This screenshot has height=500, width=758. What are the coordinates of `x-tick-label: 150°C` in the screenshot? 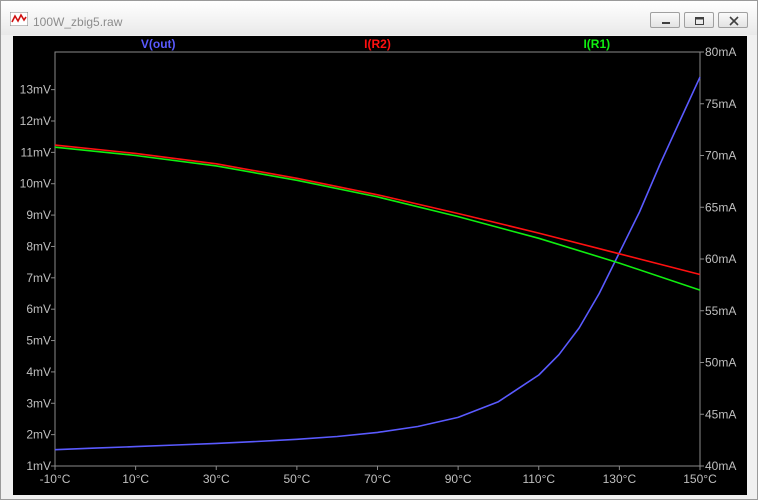 It's located at (700, 479).